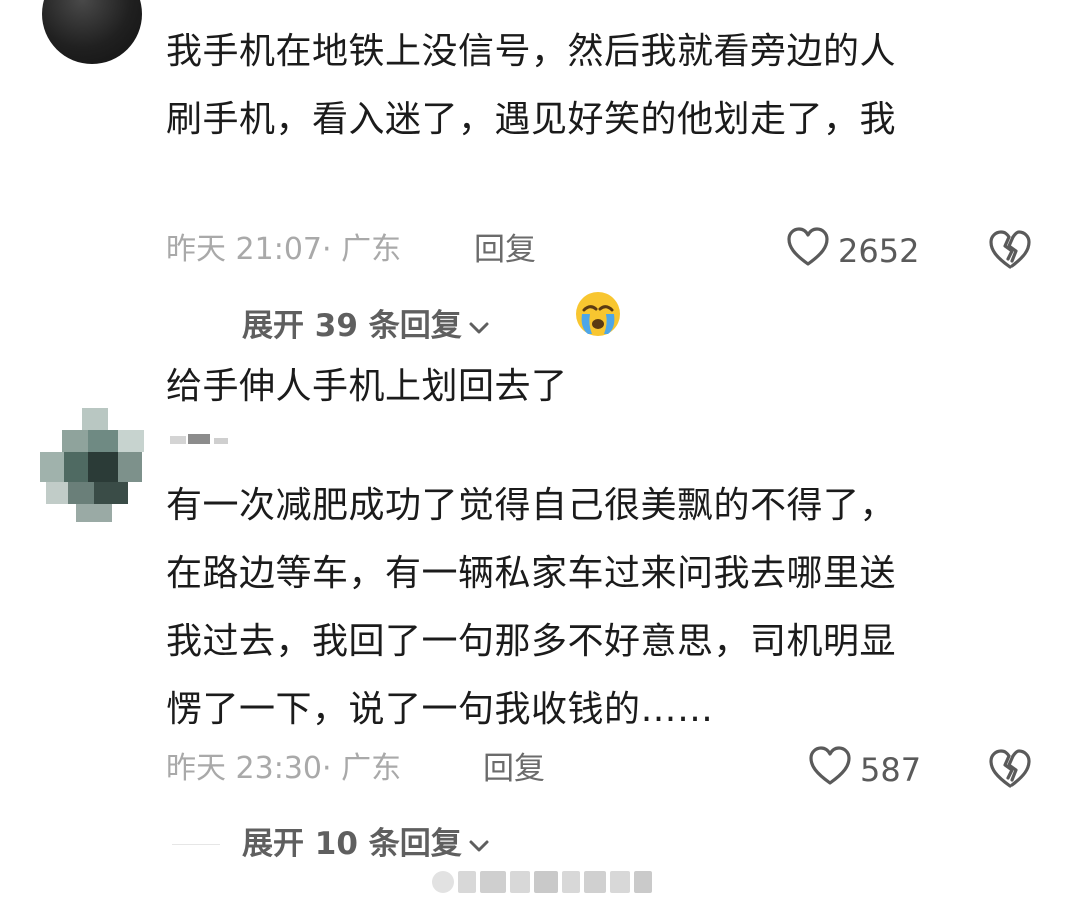 Image resolution: width=1079 pixels, height=908 pixels. Describe the element at coordinates (352, 844) in the screenshot. I see `expand-replies-label: 展开 10 条回复` at that location.